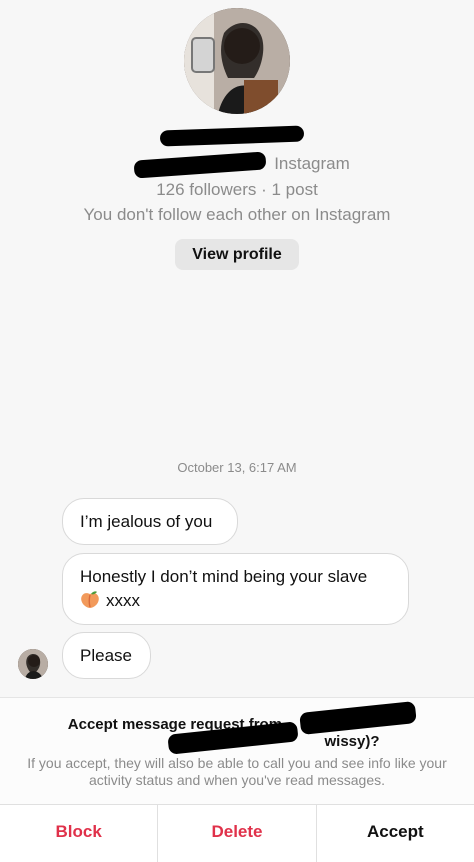  What do you see at coordinates (146, 521) in the screenshot?
I see `message-text: I’m jealous of you` at bounding box center [146, 521].